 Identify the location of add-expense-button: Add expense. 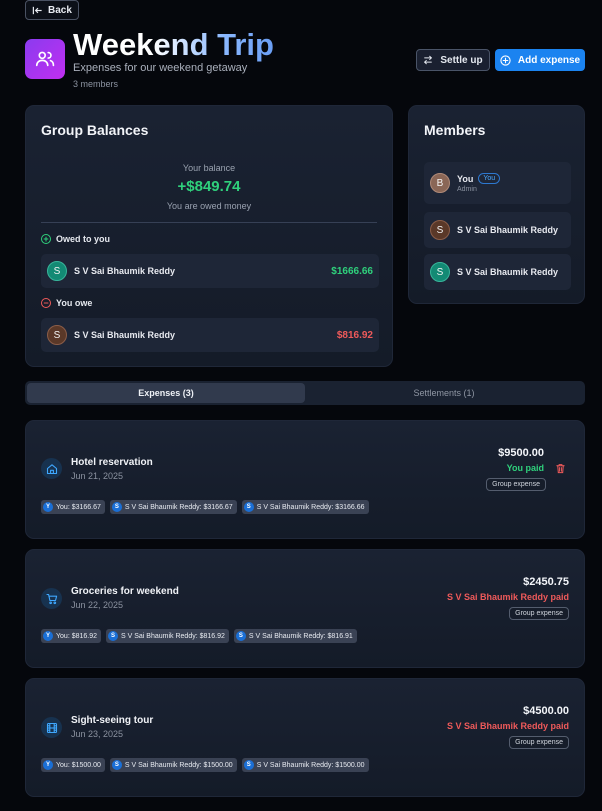
(540, 60).